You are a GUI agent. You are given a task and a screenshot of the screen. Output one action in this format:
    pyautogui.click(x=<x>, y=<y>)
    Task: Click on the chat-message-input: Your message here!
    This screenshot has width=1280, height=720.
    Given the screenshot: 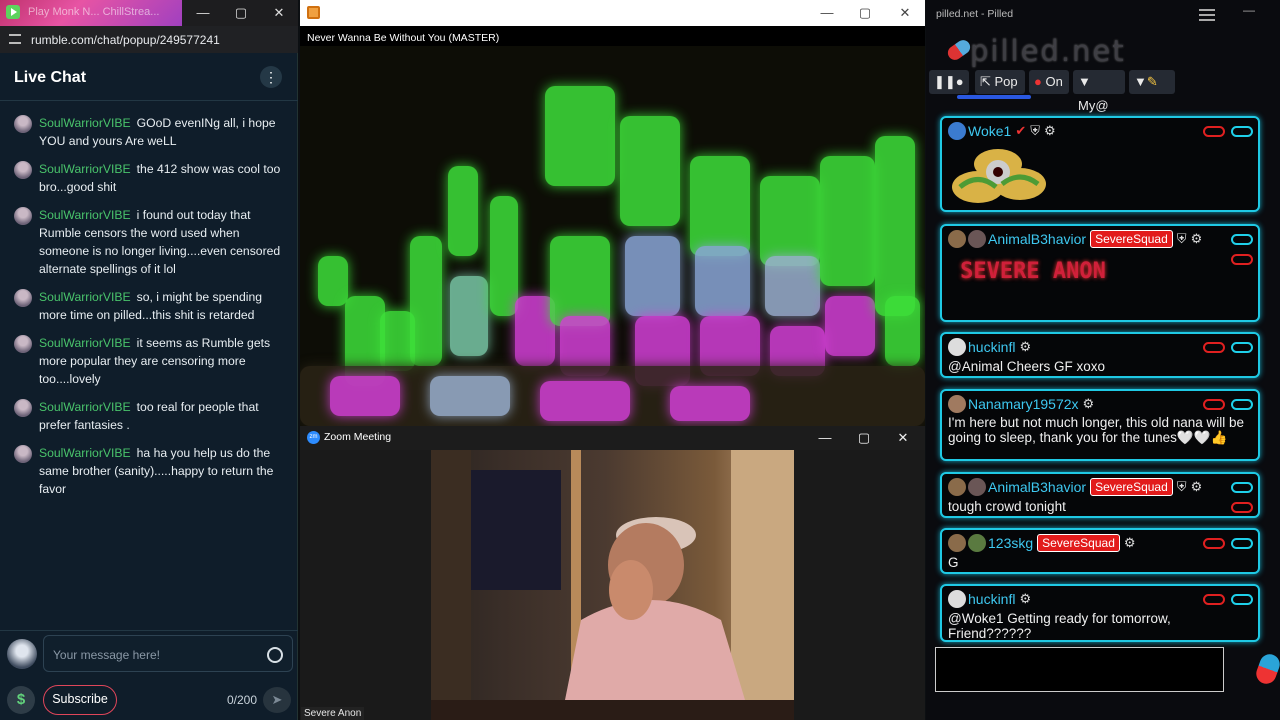 What is the action you would take?
    pyautogui.click(x=168, y=653)
    